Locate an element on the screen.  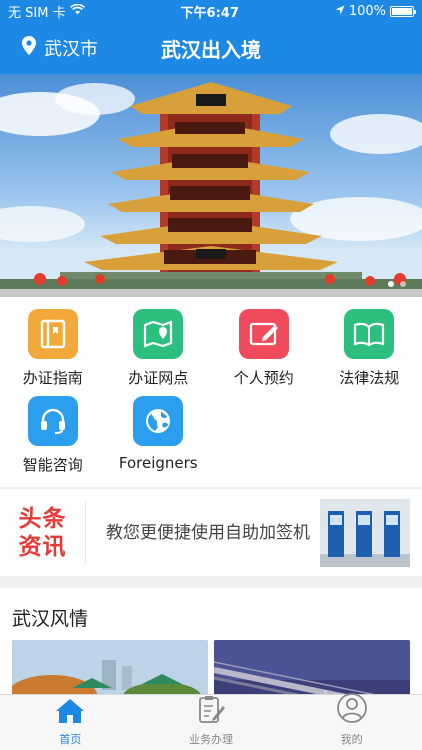
wifi-icon is located at coordinates (77, 11).